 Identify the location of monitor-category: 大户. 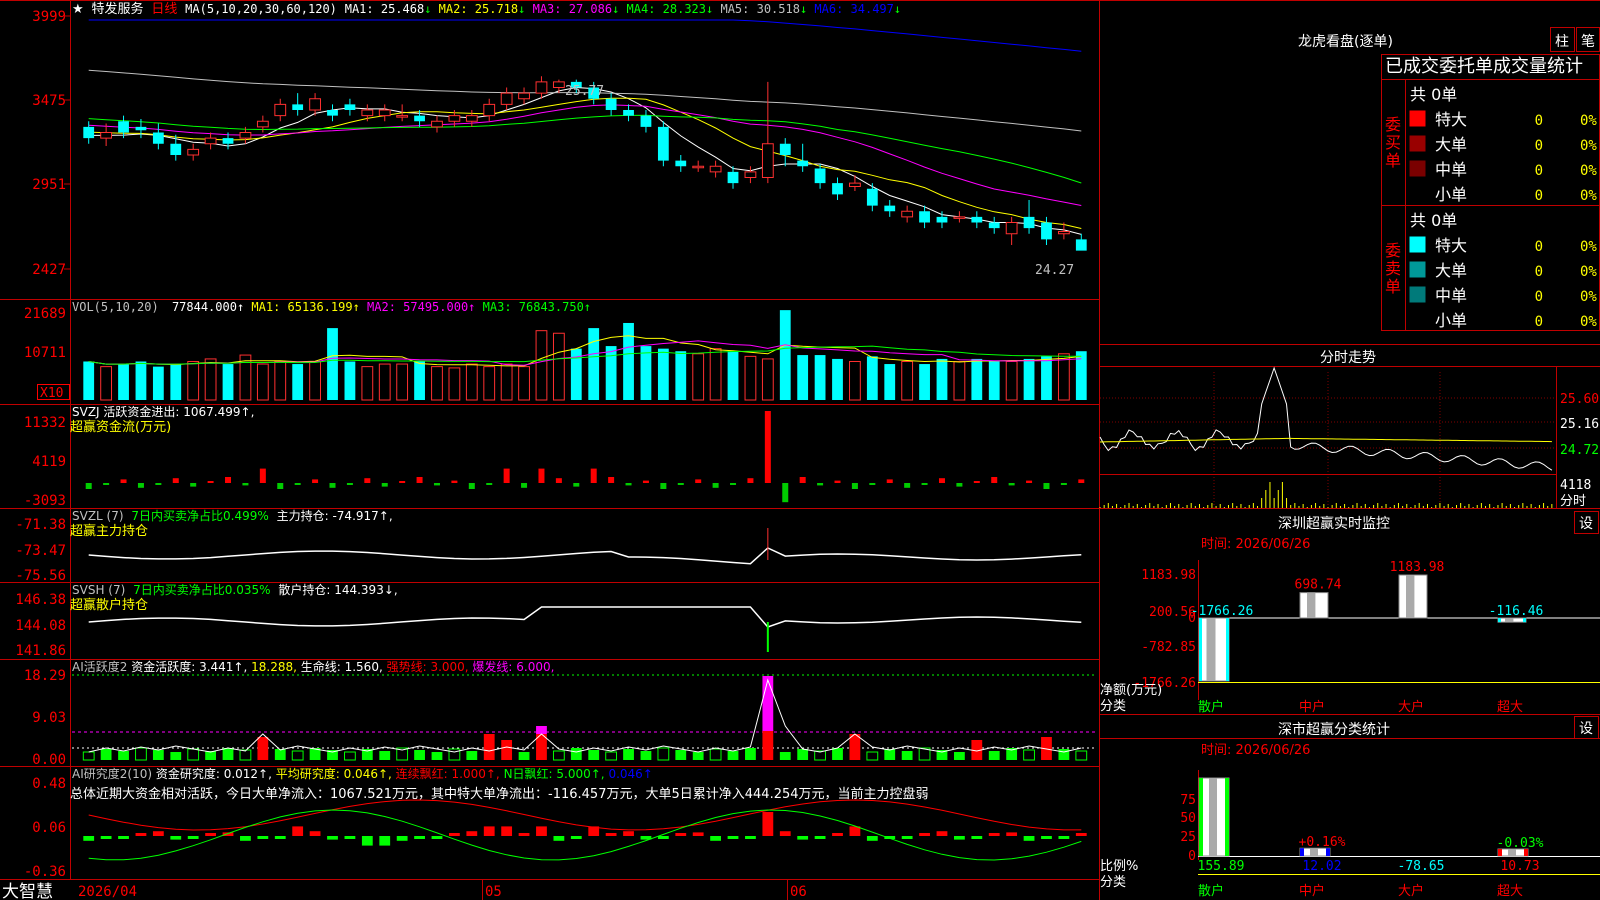
(1411, 707).